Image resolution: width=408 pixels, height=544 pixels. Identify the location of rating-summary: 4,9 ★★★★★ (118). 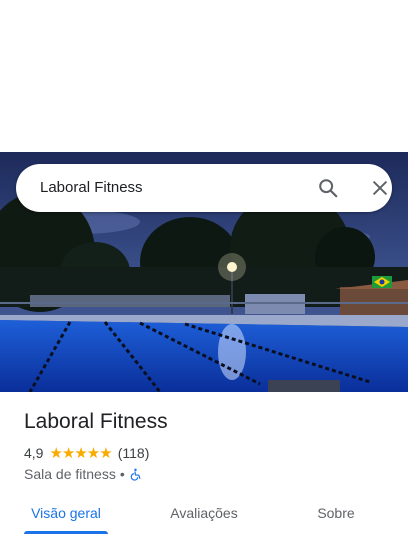
(86, 453).